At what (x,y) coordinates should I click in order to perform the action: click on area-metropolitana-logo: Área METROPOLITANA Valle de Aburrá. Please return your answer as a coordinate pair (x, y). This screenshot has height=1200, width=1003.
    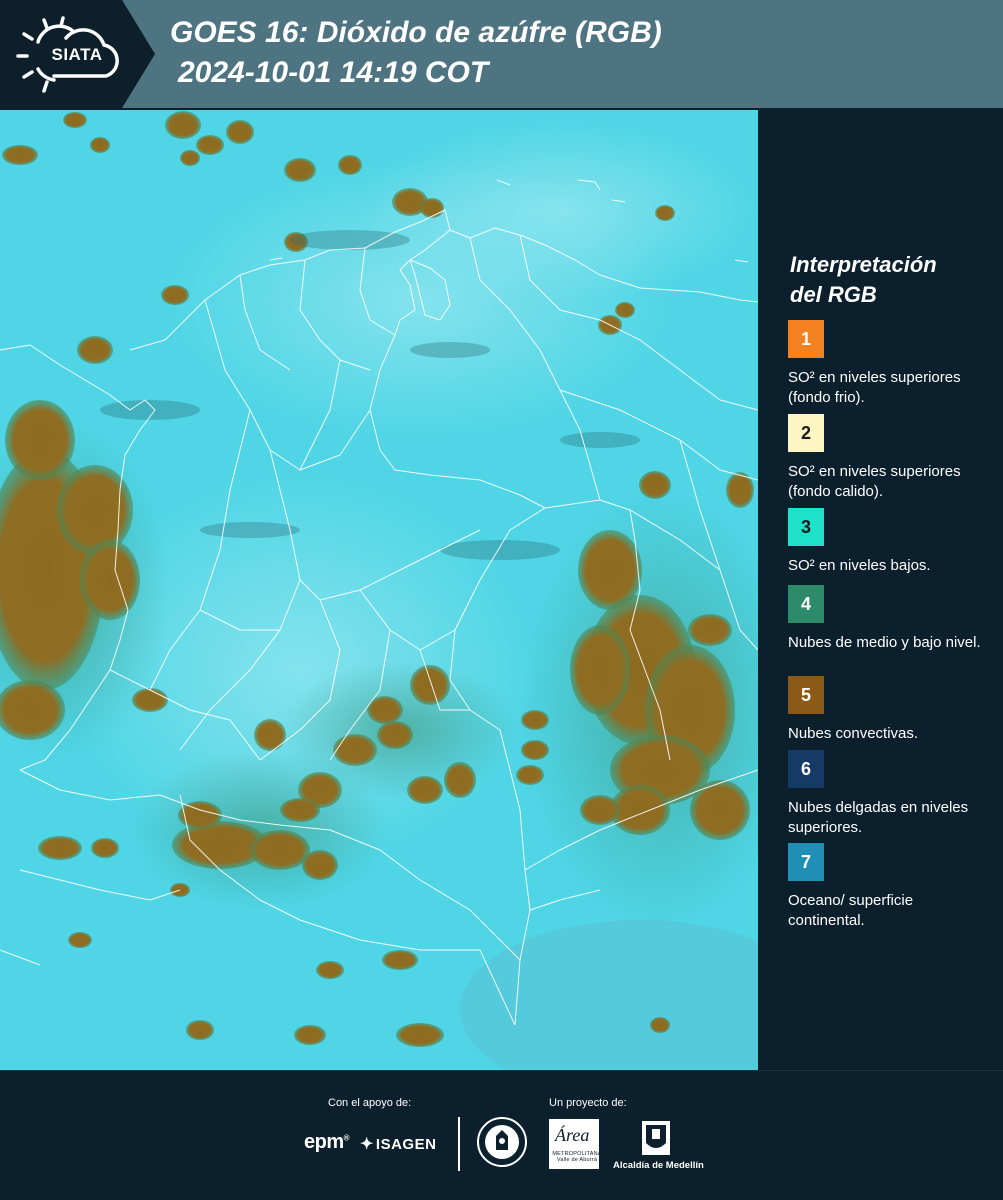
    Looking at the image, I should click on (575, 1145).